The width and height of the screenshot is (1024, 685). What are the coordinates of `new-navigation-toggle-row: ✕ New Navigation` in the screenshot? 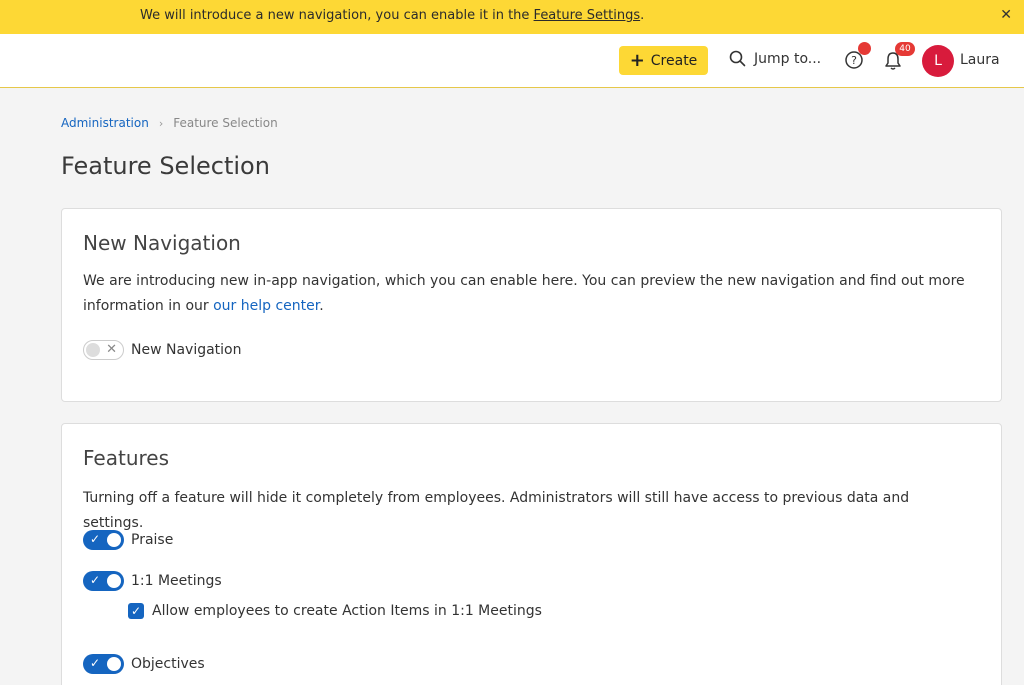 It's located at (162, 350).